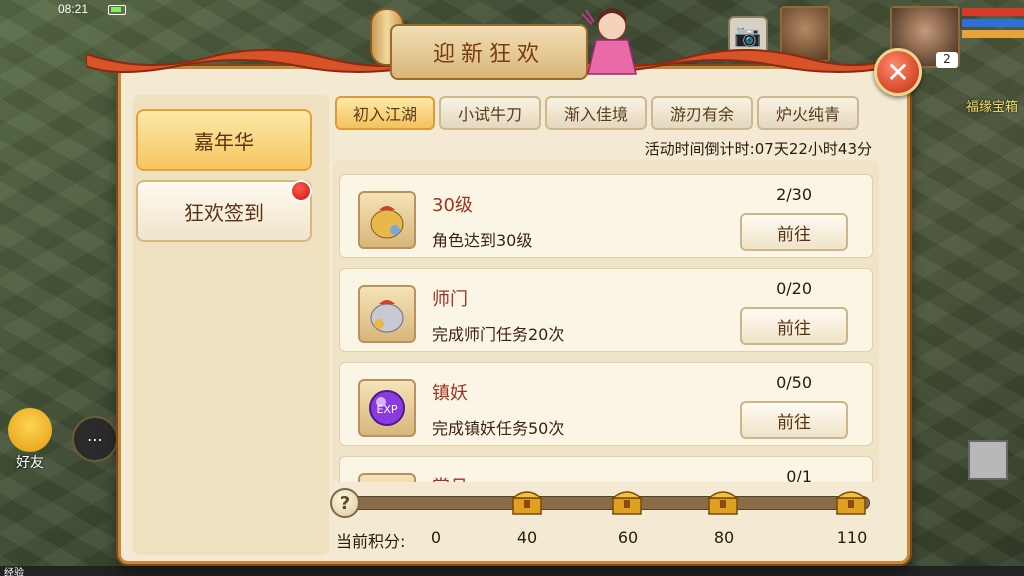  What do you see at coordinates (628, 537) in the screenshot?
I see `score-milestone: 60` at bounding box center [628, 537].